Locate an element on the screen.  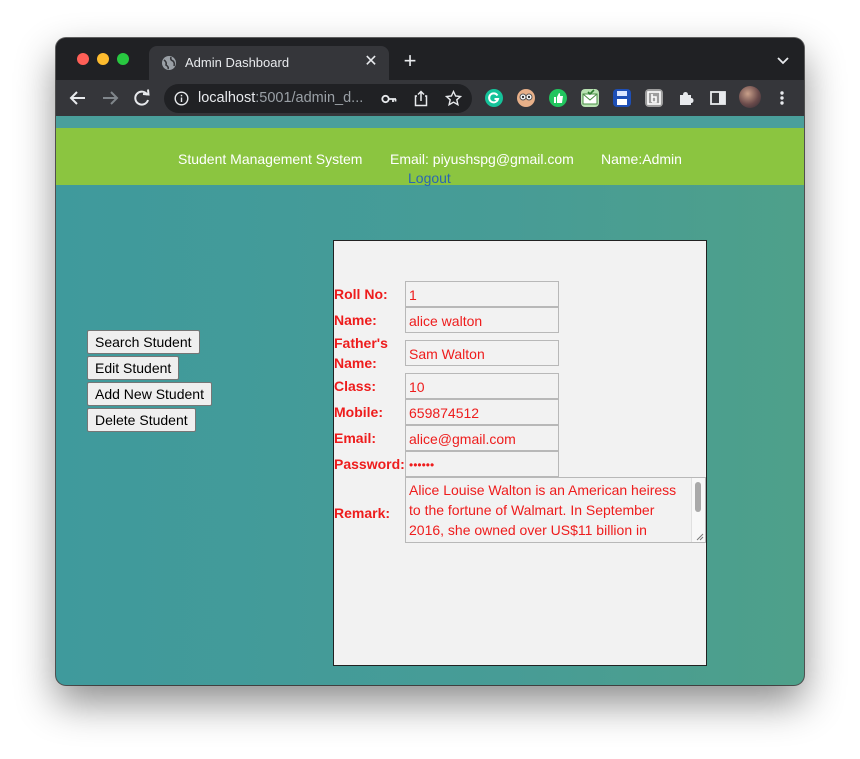
tab-title: Admin Dashboard is located at coordinates (237, 62).